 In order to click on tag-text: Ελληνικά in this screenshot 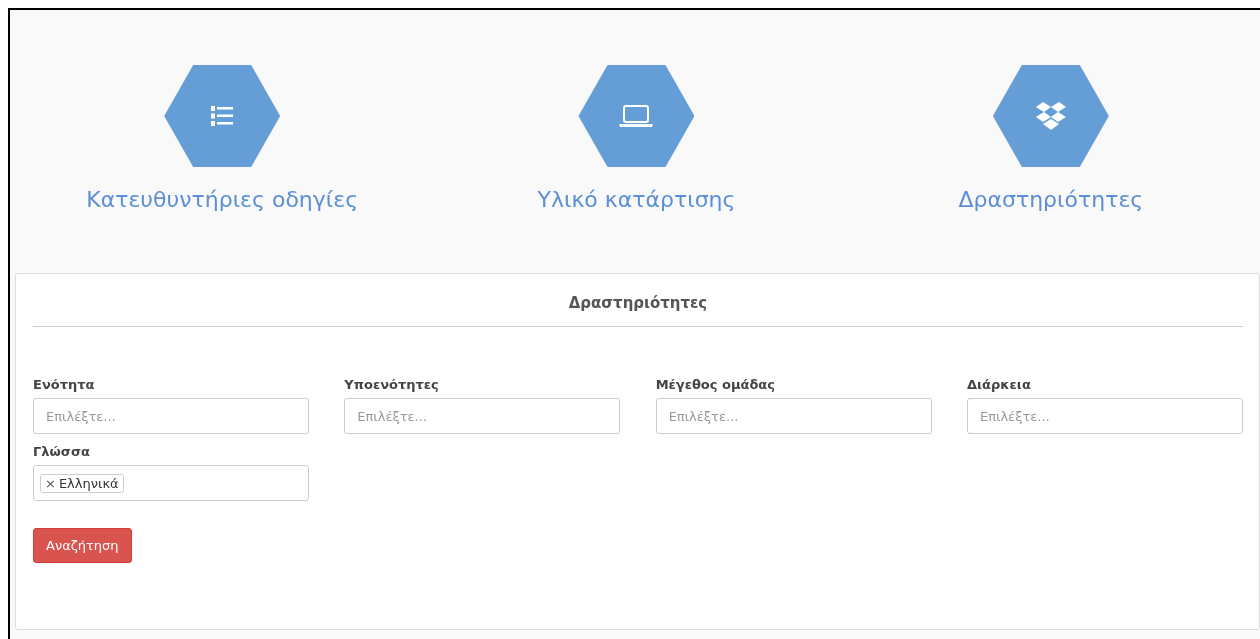, I will do `click(88, 483)`.